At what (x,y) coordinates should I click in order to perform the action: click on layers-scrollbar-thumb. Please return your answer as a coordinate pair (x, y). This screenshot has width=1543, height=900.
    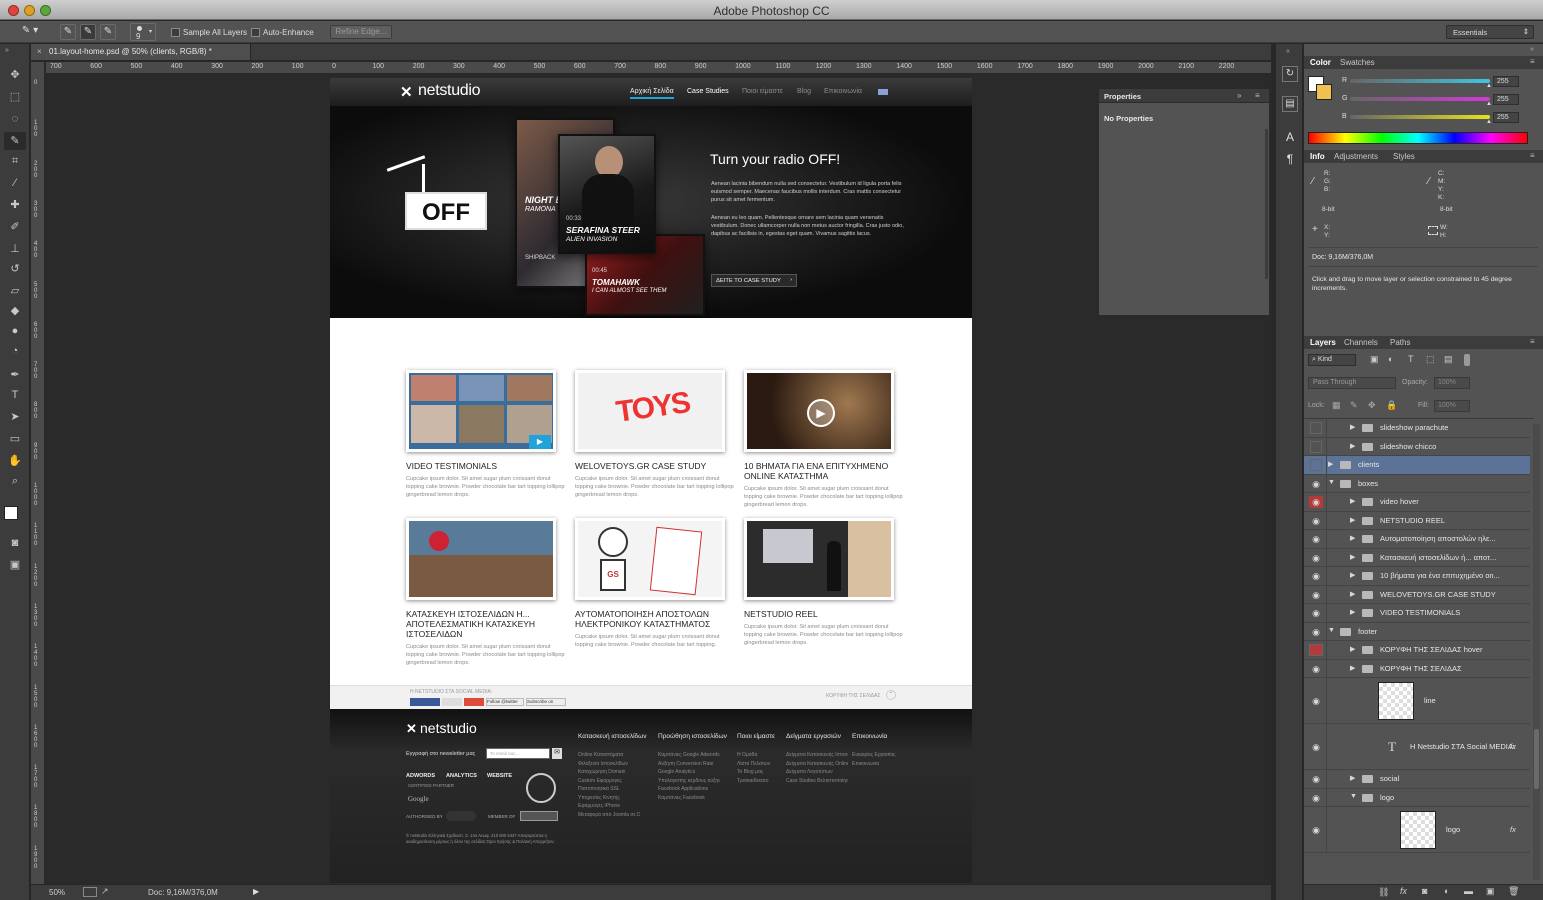
    Looking at the image, I should click on (1536, 759).